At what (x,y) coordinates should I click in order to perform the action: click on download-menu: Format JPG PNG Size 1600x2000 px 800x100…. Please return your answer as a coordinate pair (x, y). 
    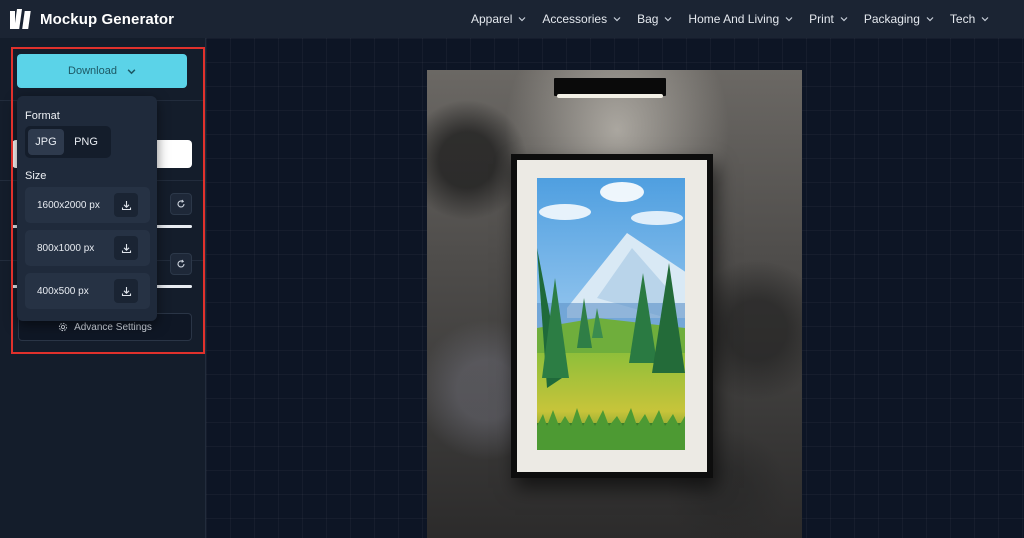
    Looking at the image, I should click on (87, 208).